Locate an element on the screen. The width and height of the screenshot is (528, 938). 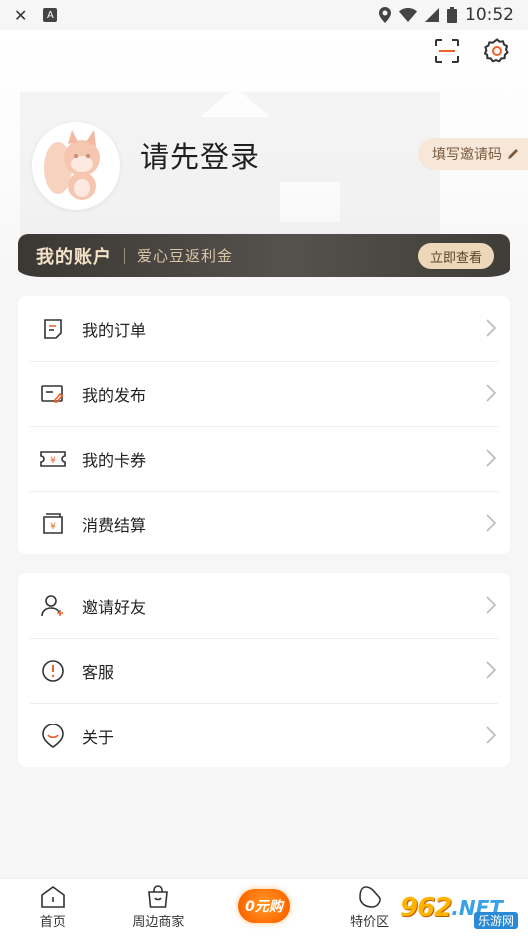
account-banner-title: 我的账户 is located at coordinates (74, 257).